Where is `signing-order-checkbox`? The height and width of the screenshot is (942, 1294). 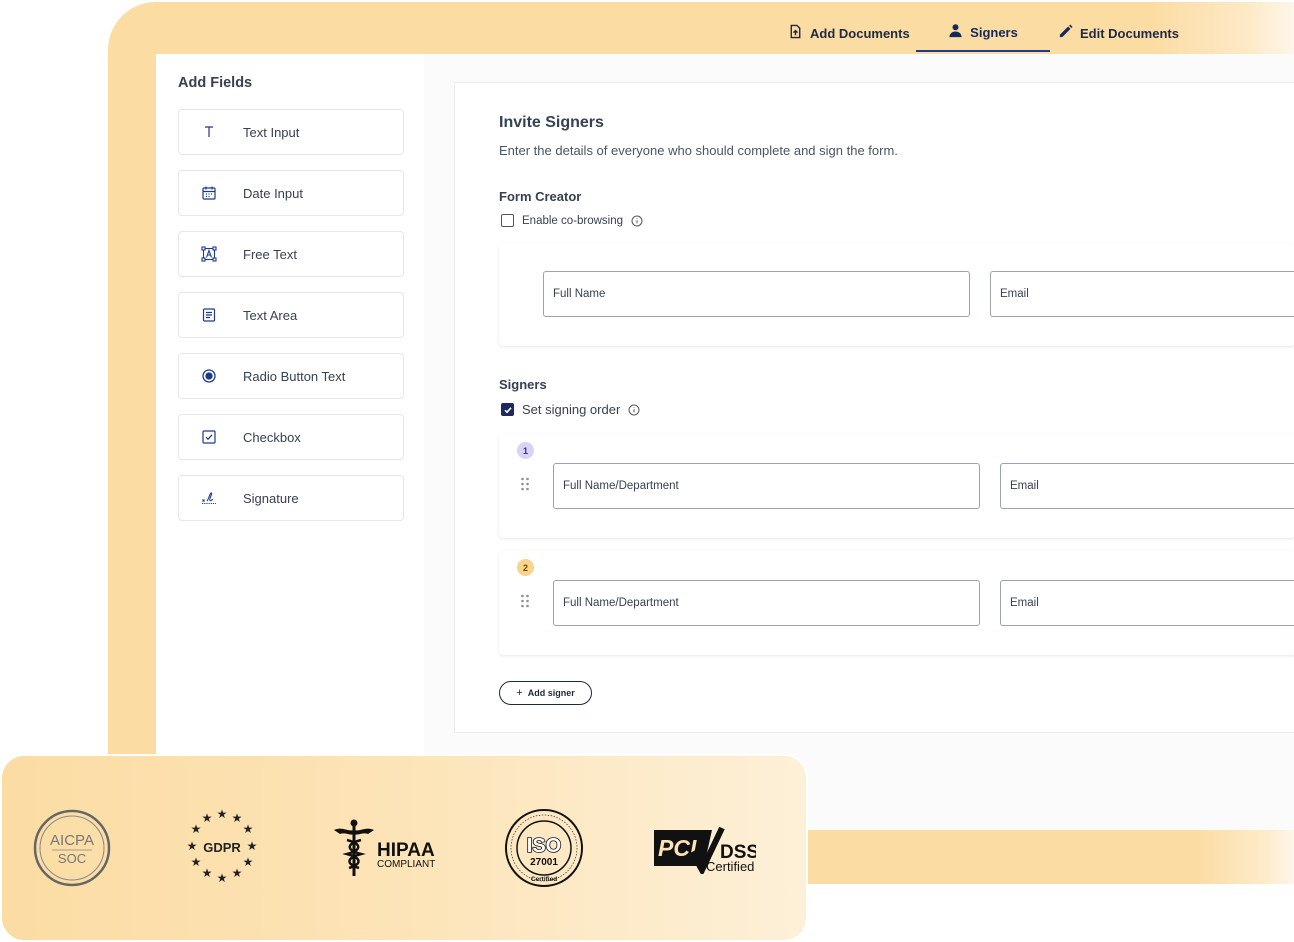 signing-order-checkbox is located at coordinates (507, 409).